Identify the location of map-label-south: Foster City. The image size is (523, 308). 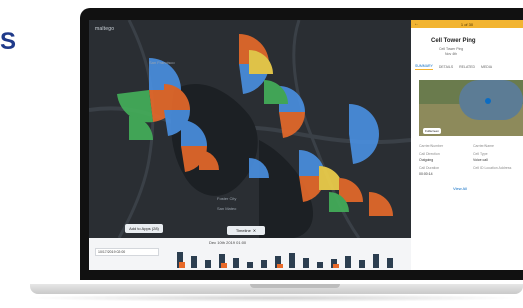
(227, 198).